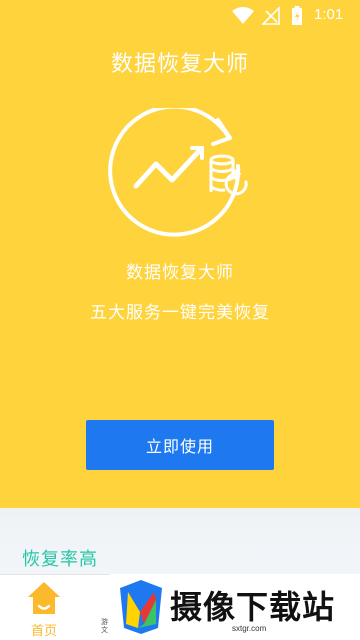 This screenshot has height=640, width=360. I want to click on section-title-recovery-rate: 恢复率高, so click(60, 559).